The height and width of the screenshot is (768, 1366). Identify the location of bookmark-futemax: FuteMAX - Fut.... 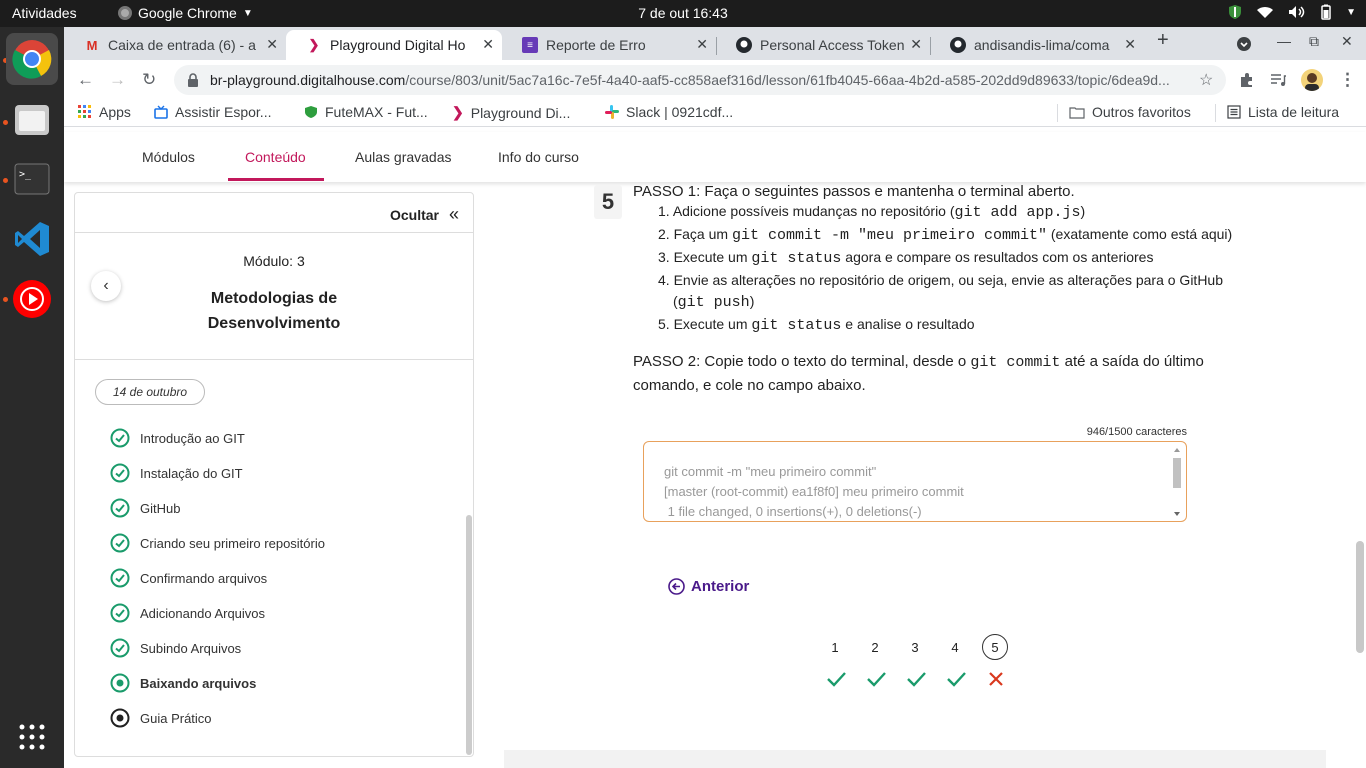
(366, 112).